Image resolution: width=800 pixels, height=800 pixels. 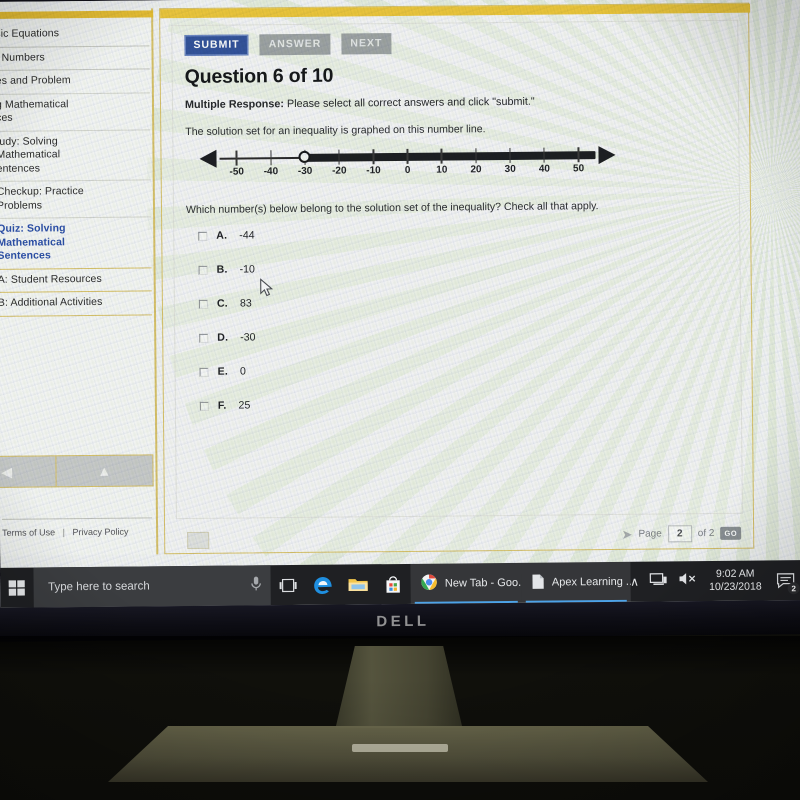 What do you see at coordinates (75, 156) in the screenshot?
I see `sidebar-item-4: tudy: Solving Mathematical entences` at bounding box center [75, 156].